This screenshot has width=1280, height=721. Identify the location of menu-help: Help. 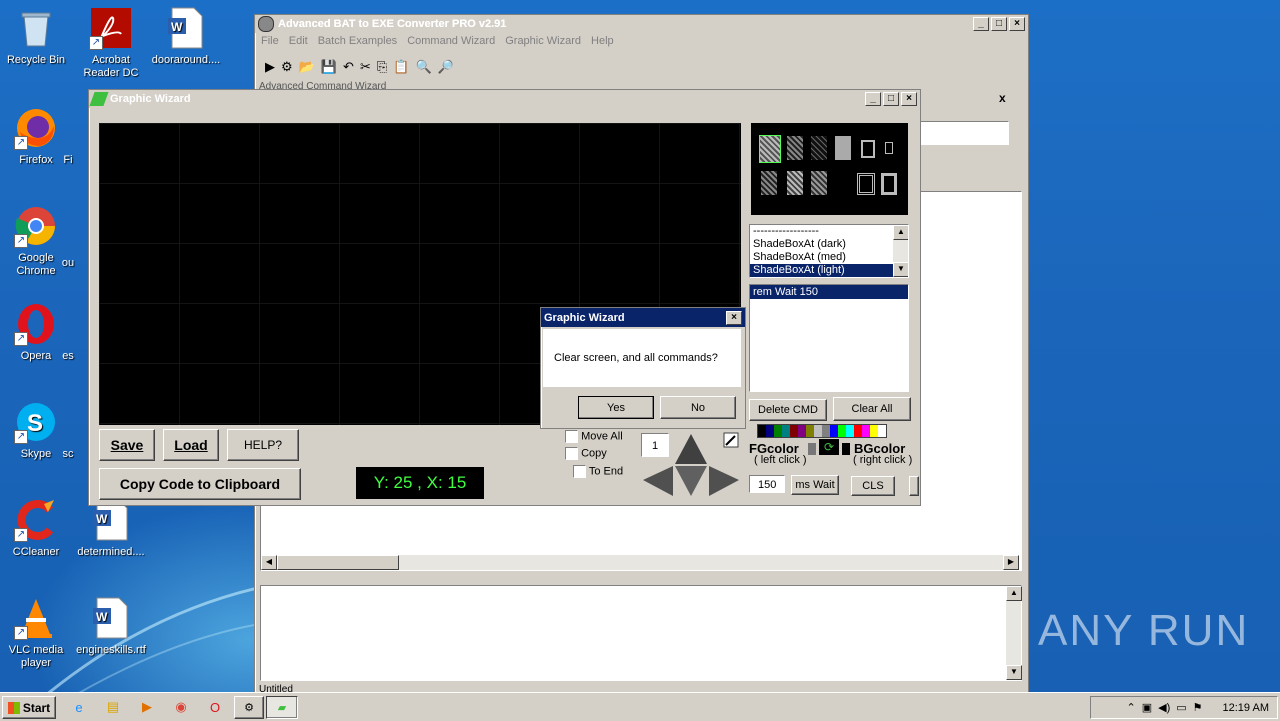
(602, 41).